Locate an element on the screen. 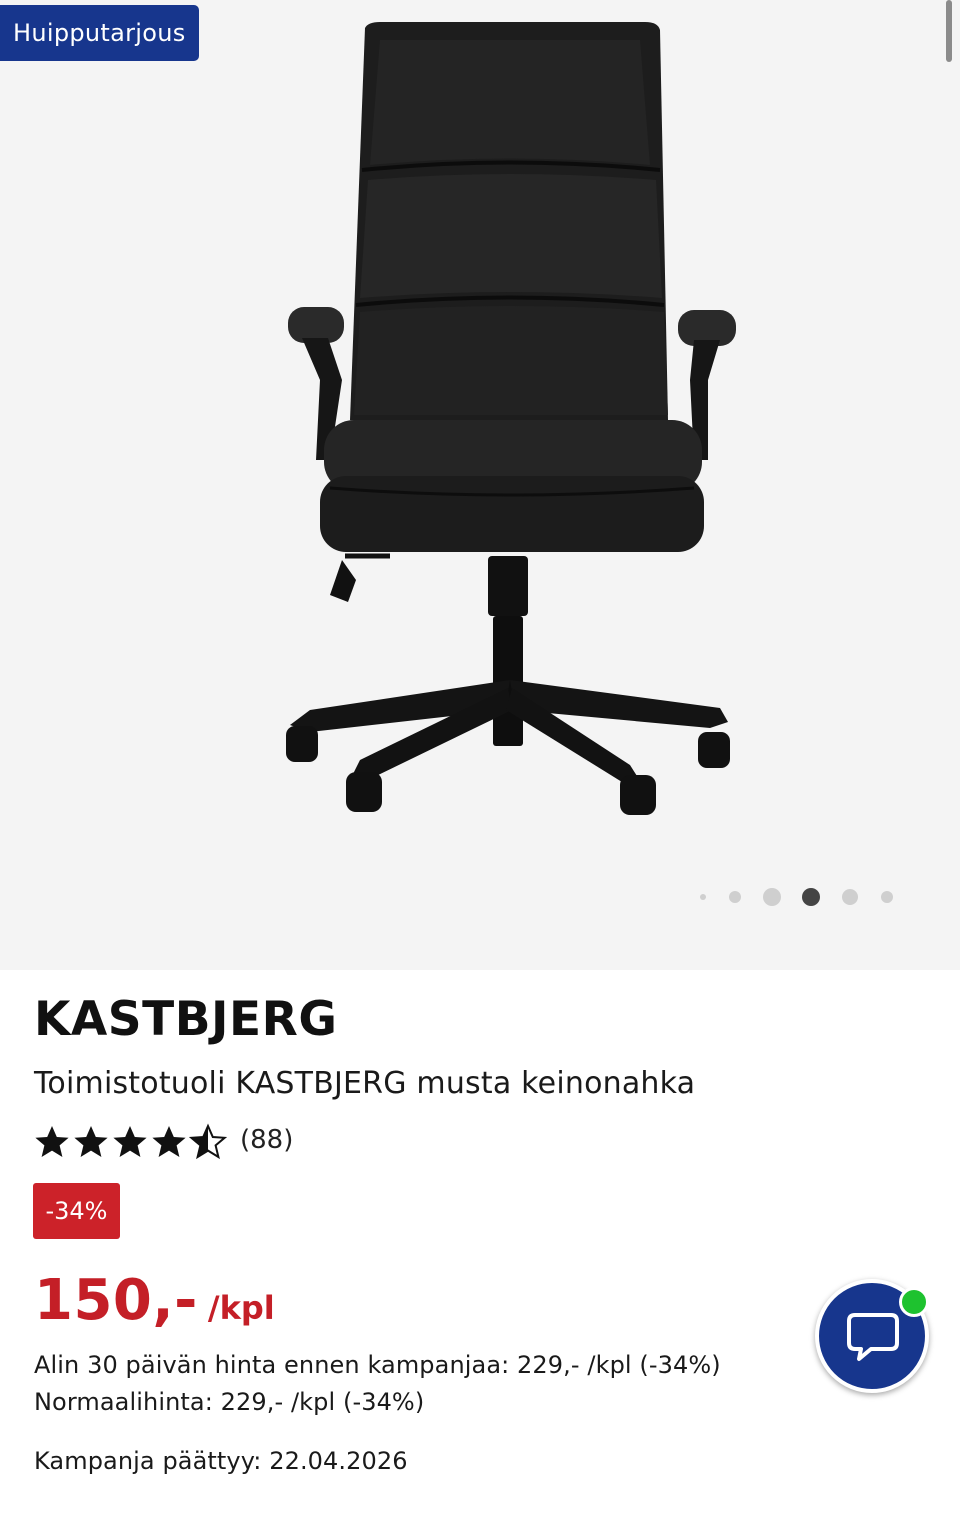  campaign-end-note: Kampanja päättyy: 22.04.2026 is located at coordinates (221, 1461).